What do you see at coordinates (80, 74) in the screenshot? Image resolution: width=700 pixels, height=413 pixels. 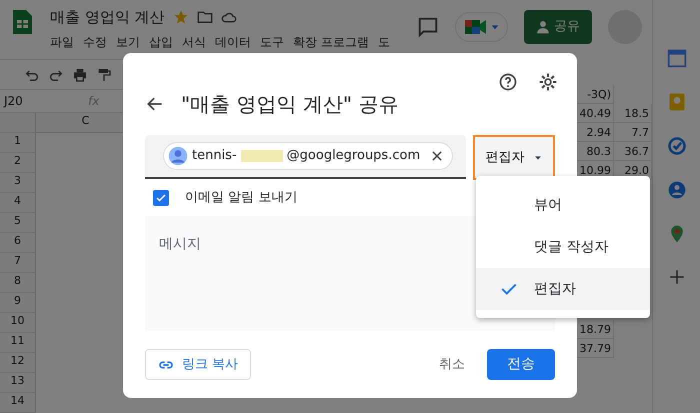 I see `print-icon` at bounding box center [80, 74].